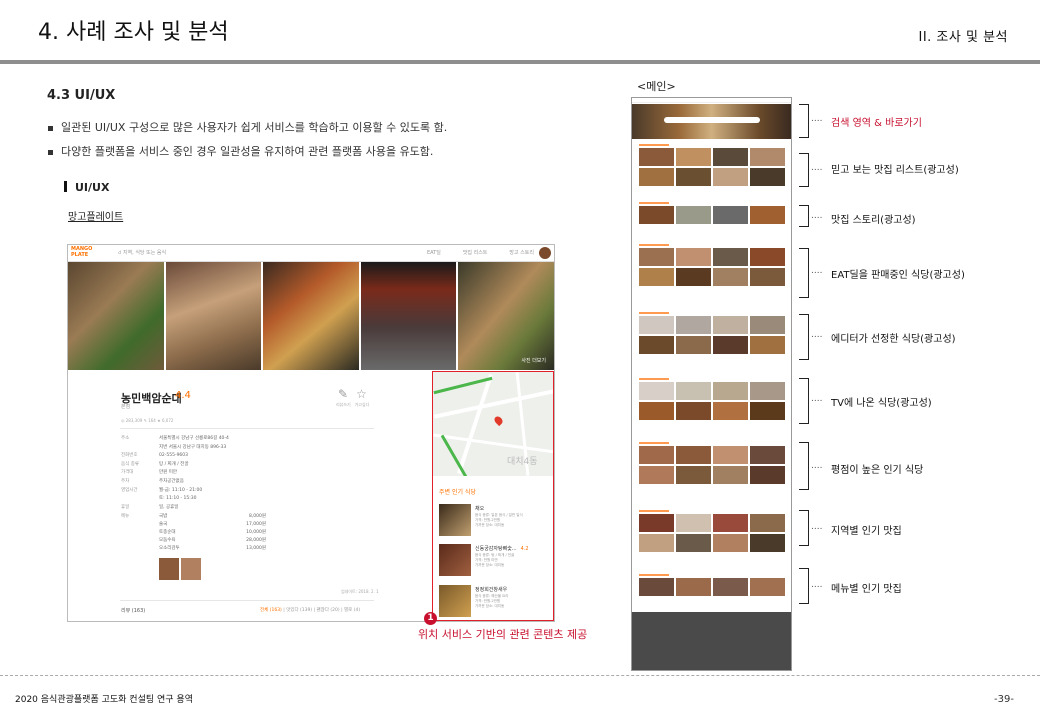 This screenshot has width=1040, height=720. I want to click on info-value: 서울특별시 강남구 선릉로86길 40-4, so click(194, 438).